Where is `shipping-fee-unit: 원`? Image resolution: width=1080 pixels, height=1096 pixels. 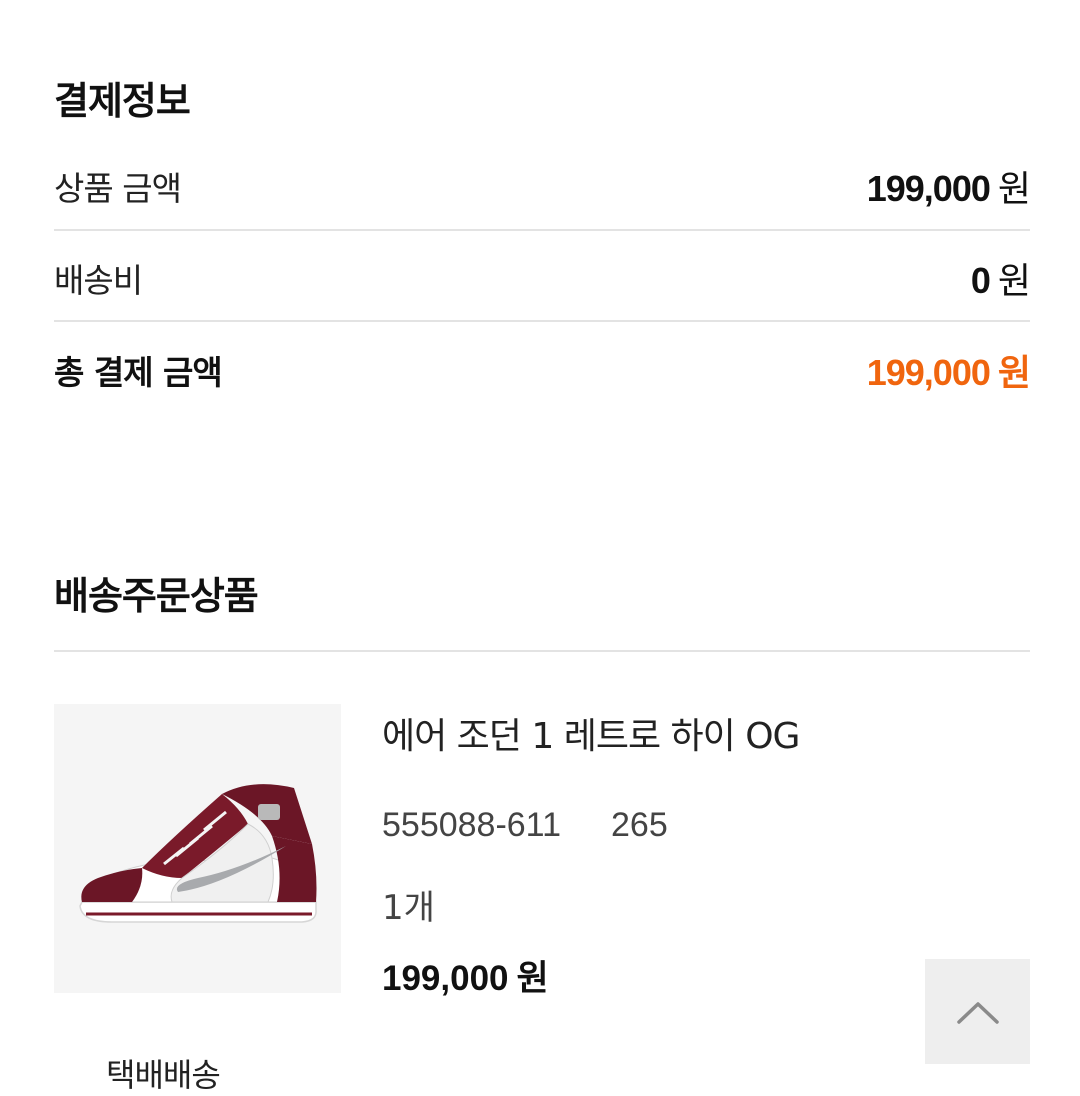
shipping-fee-unit: 원 is located at coordinates (1014, 281).